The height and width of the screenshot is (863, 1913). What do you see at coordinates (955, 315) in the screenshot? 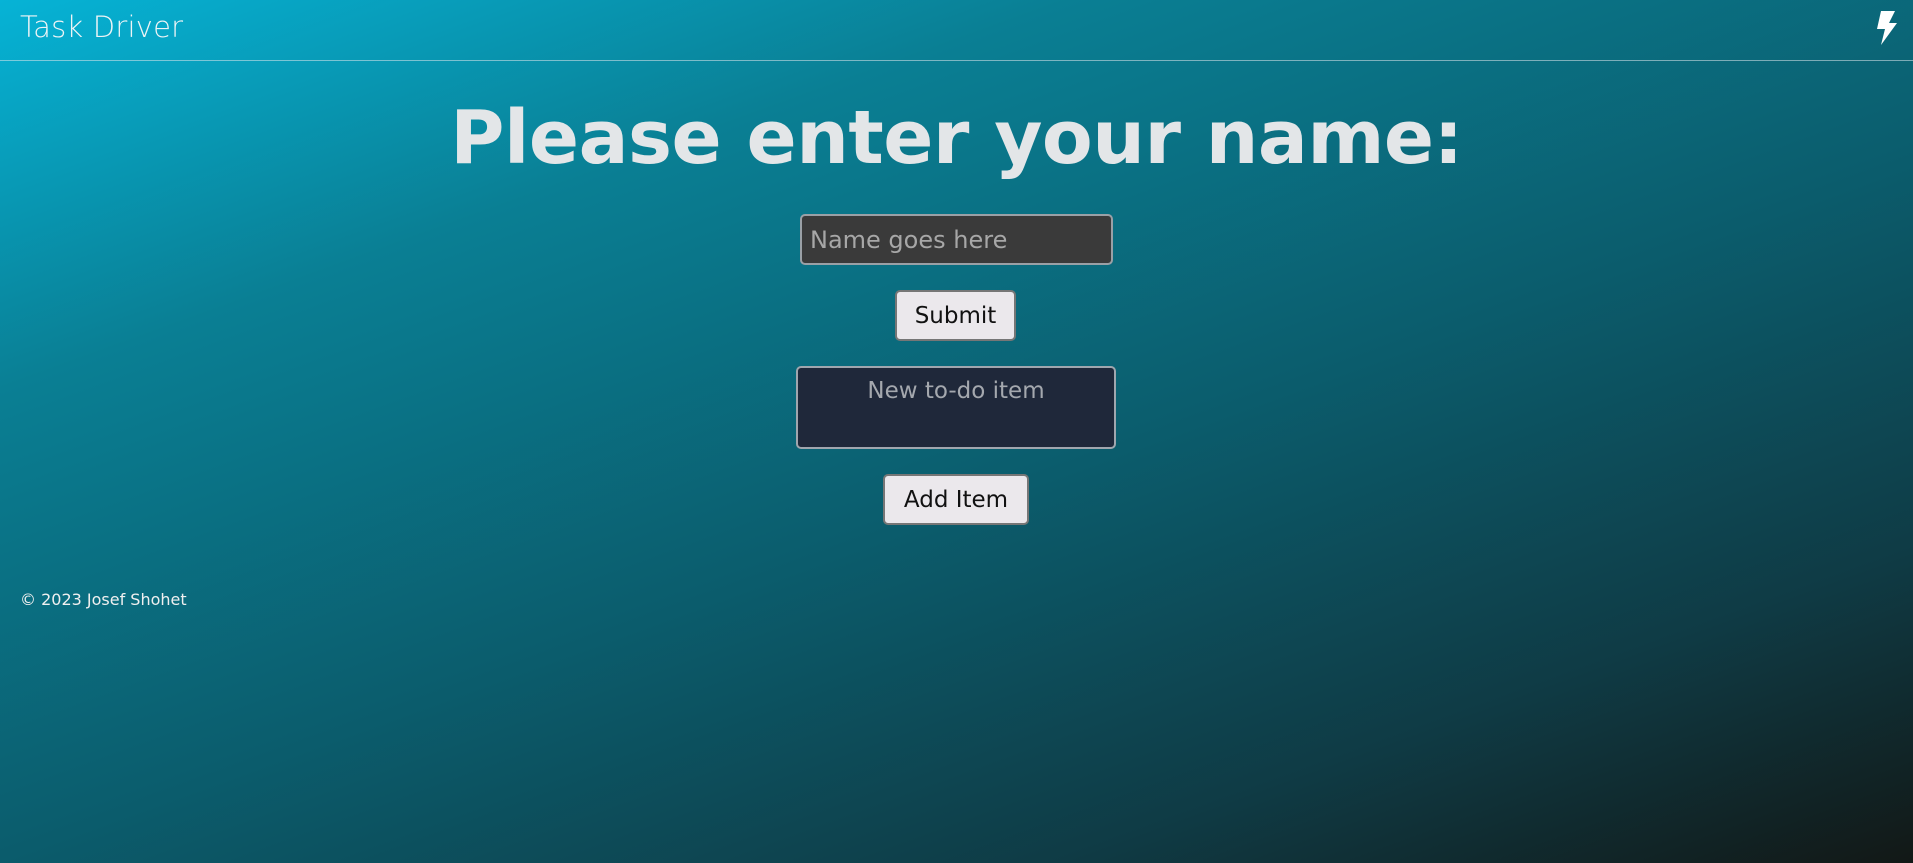
I see `submit-button: Submit` at bounding box center [955, 315].